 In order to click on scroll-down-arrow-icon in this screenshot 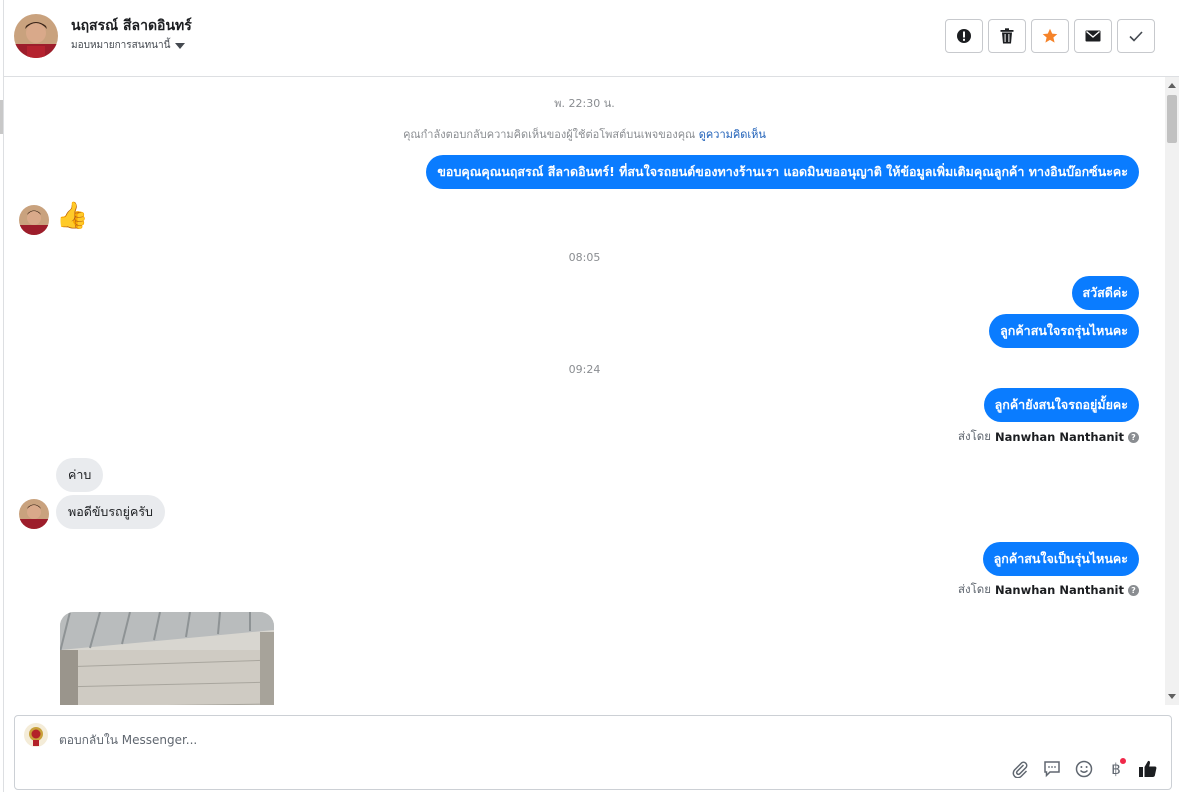, I will do `click(1172, 696)`.